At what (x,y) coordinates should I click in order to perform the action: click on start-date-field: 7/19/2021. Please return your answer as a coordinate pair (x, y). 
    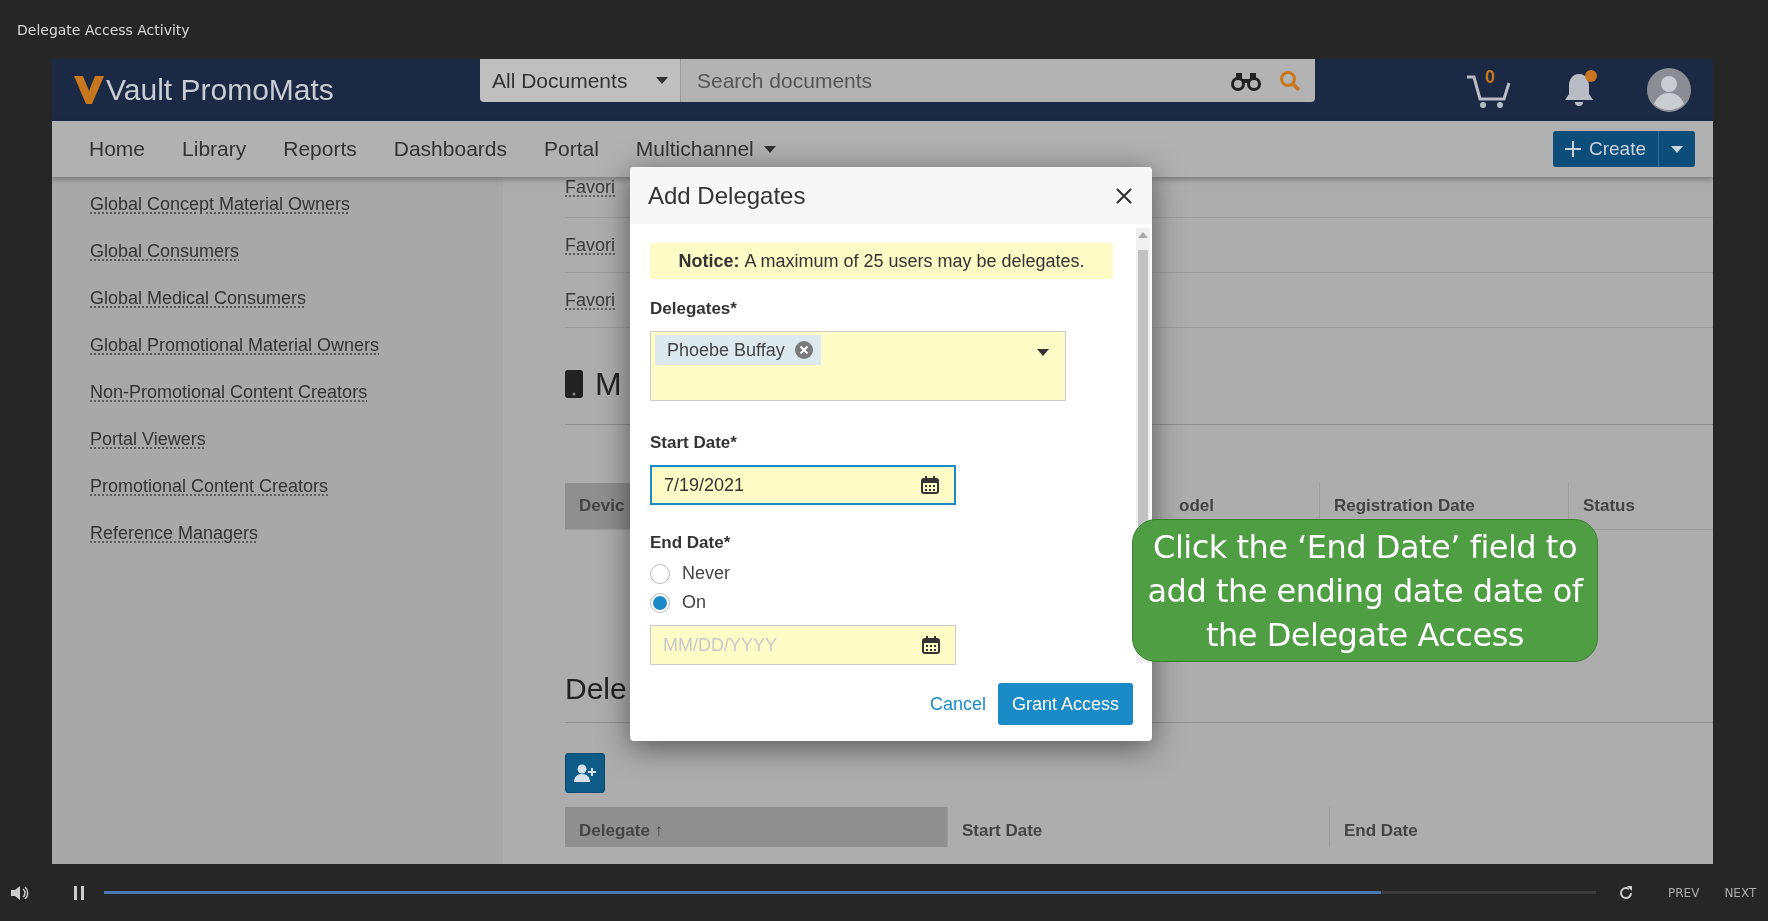
    Looking at the image, I should click on (788, 485).